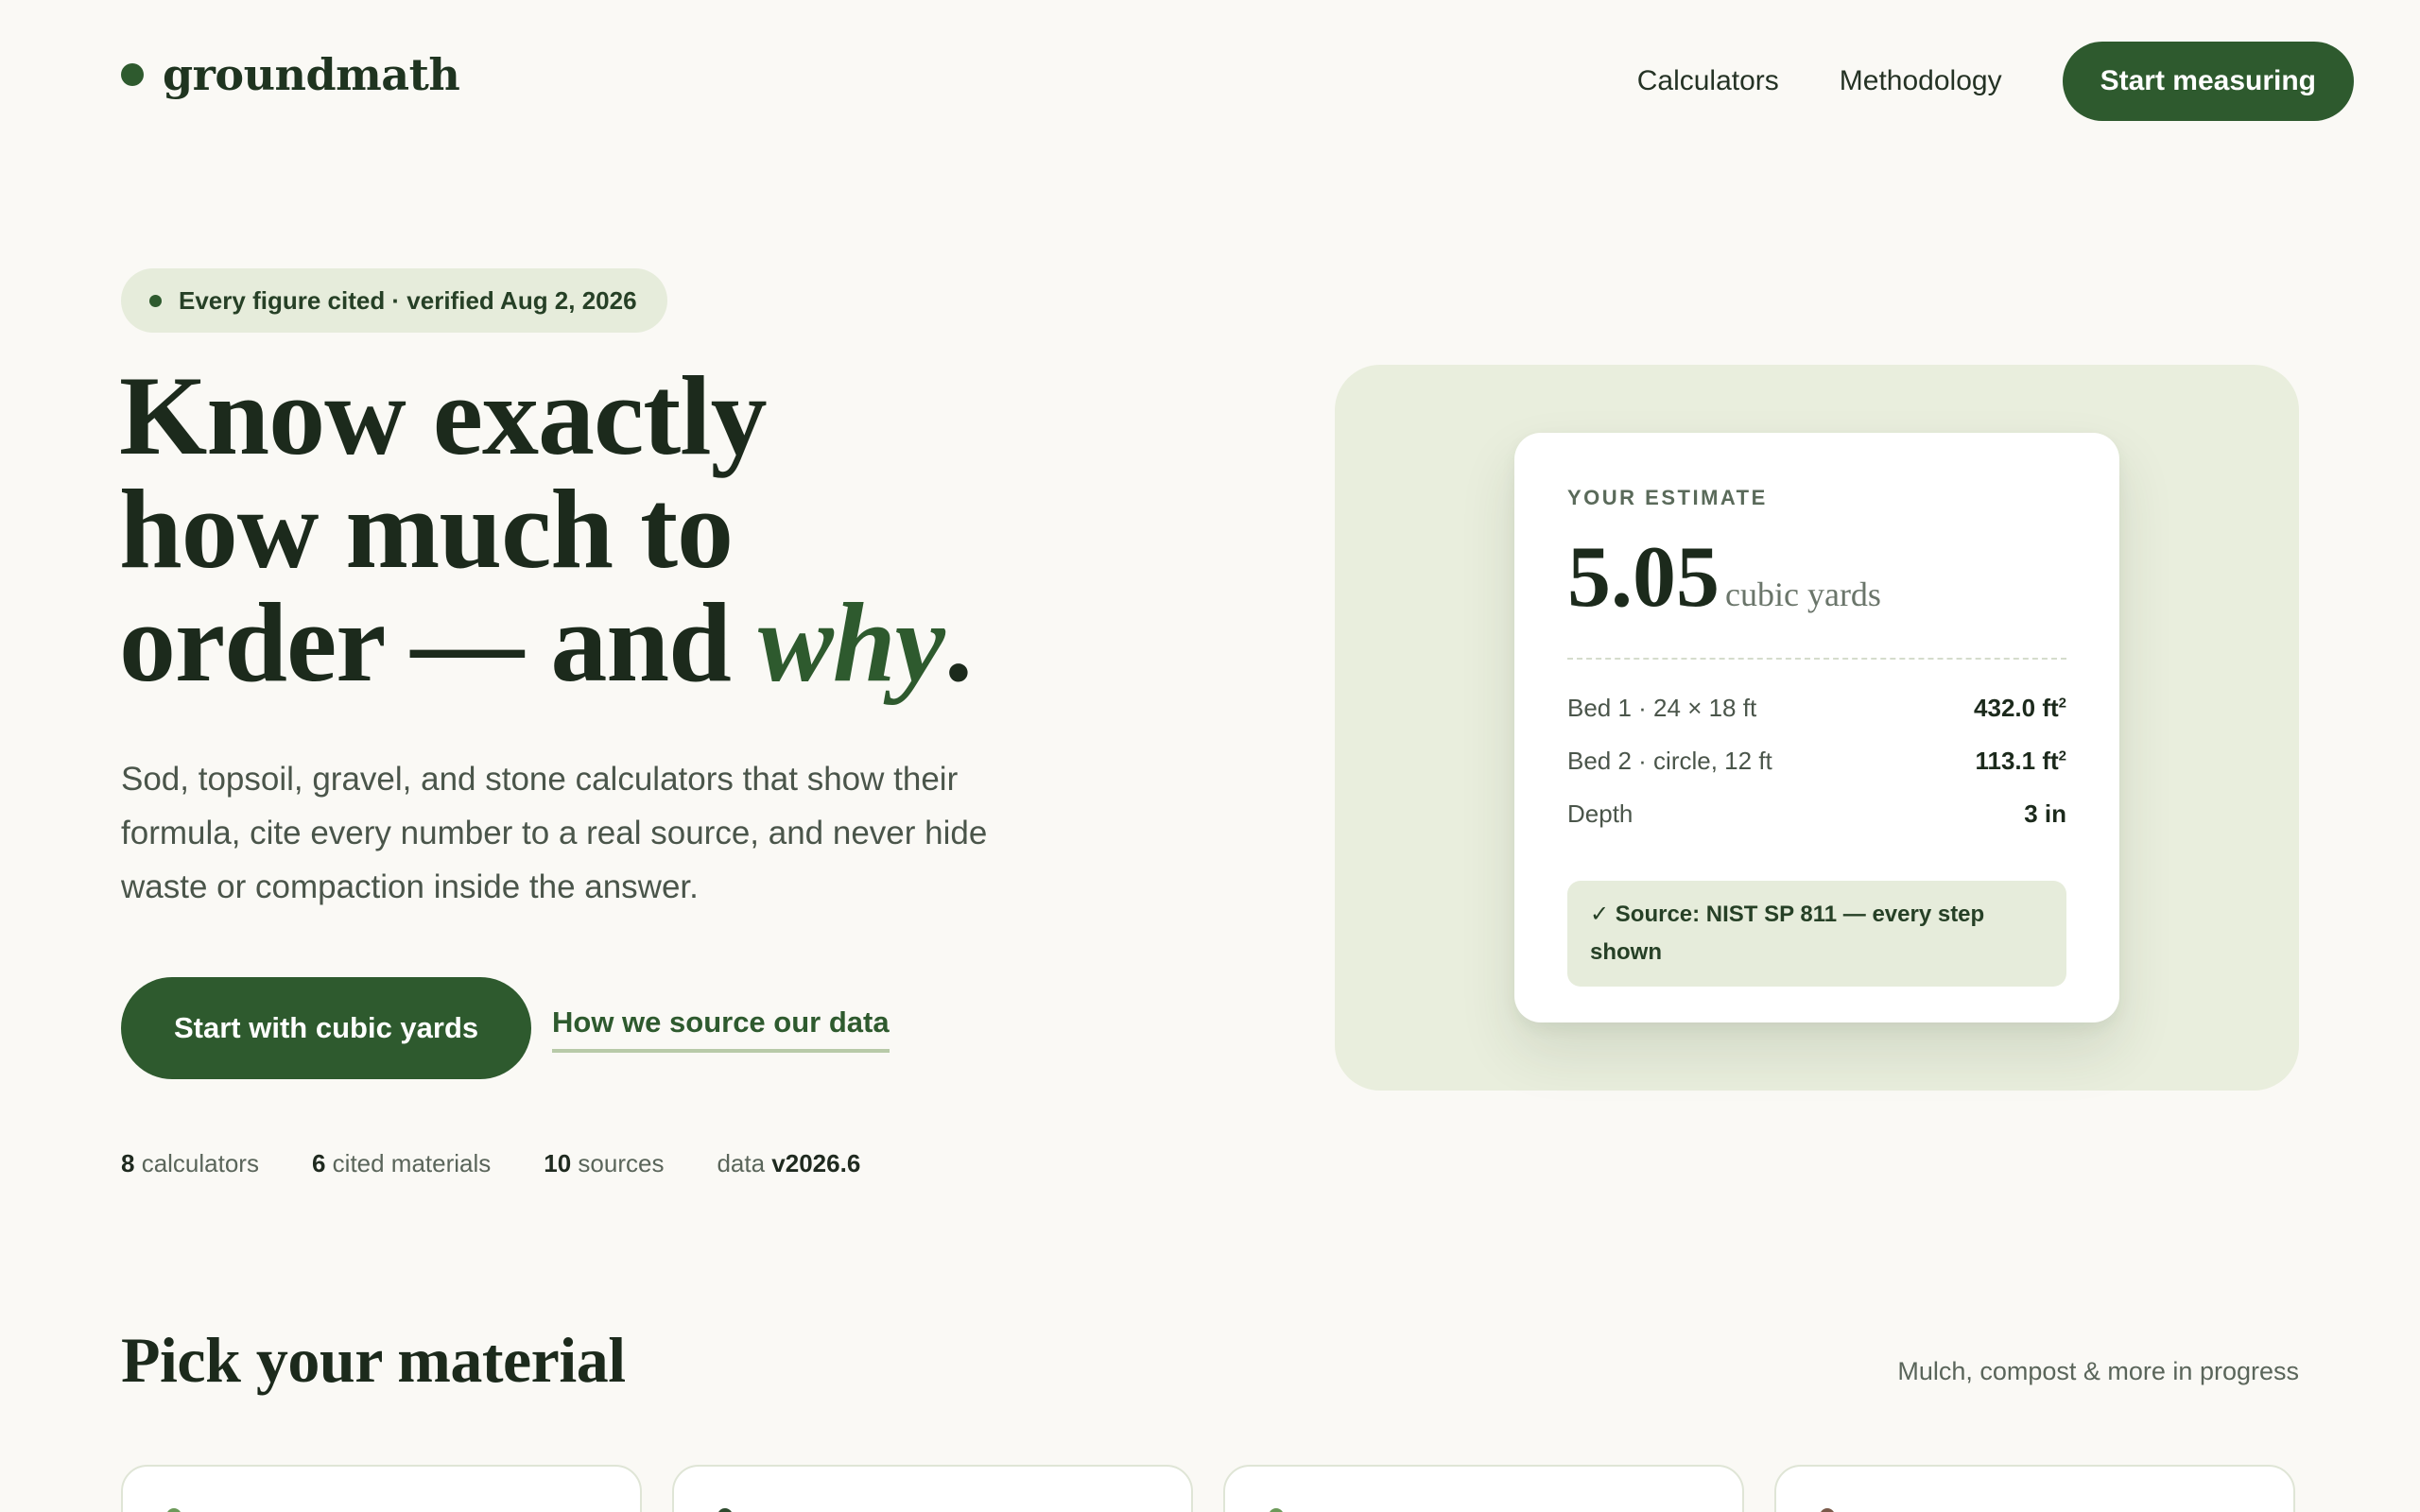 This screenshot has height=1512, width=2420. I want to click on start-with-cubic-yards-button: Start with cubic yards, so click(326, 1028).